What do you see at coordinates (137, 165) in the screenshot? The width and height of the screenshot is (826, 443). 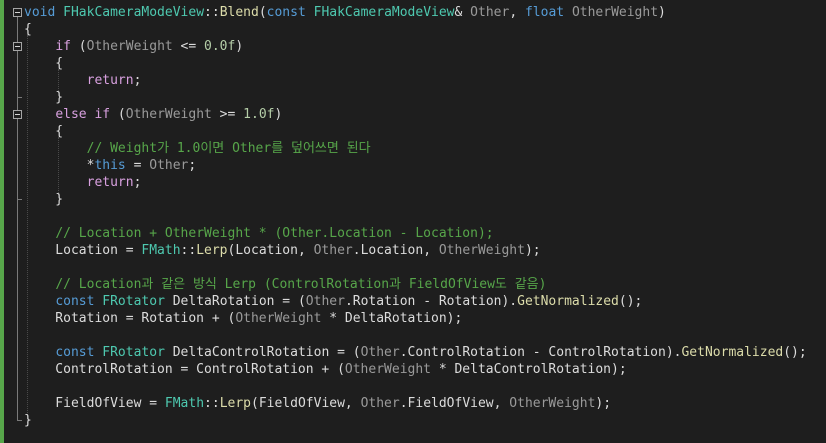 I see `code-token: =` at bounding box center [137, 165].